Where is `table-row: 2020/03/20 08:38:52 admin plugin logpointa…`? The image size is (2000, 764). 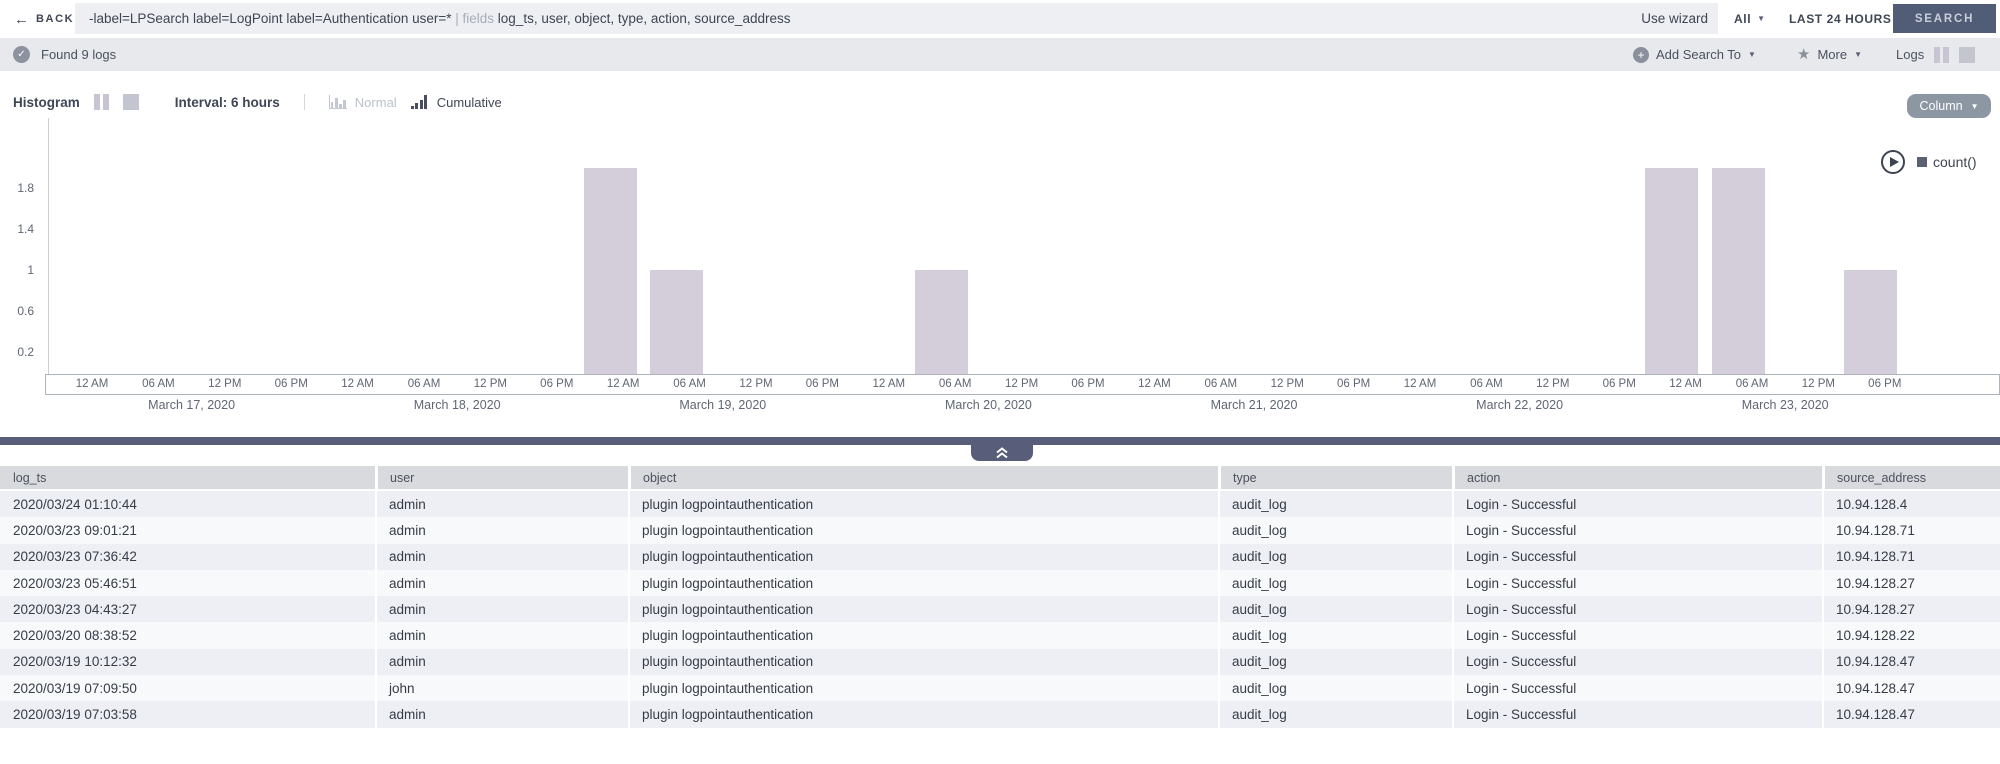
table-row: 2020/03/20 08:38:52 admin plugin logpointa… is located at coordinates (1000, 635).